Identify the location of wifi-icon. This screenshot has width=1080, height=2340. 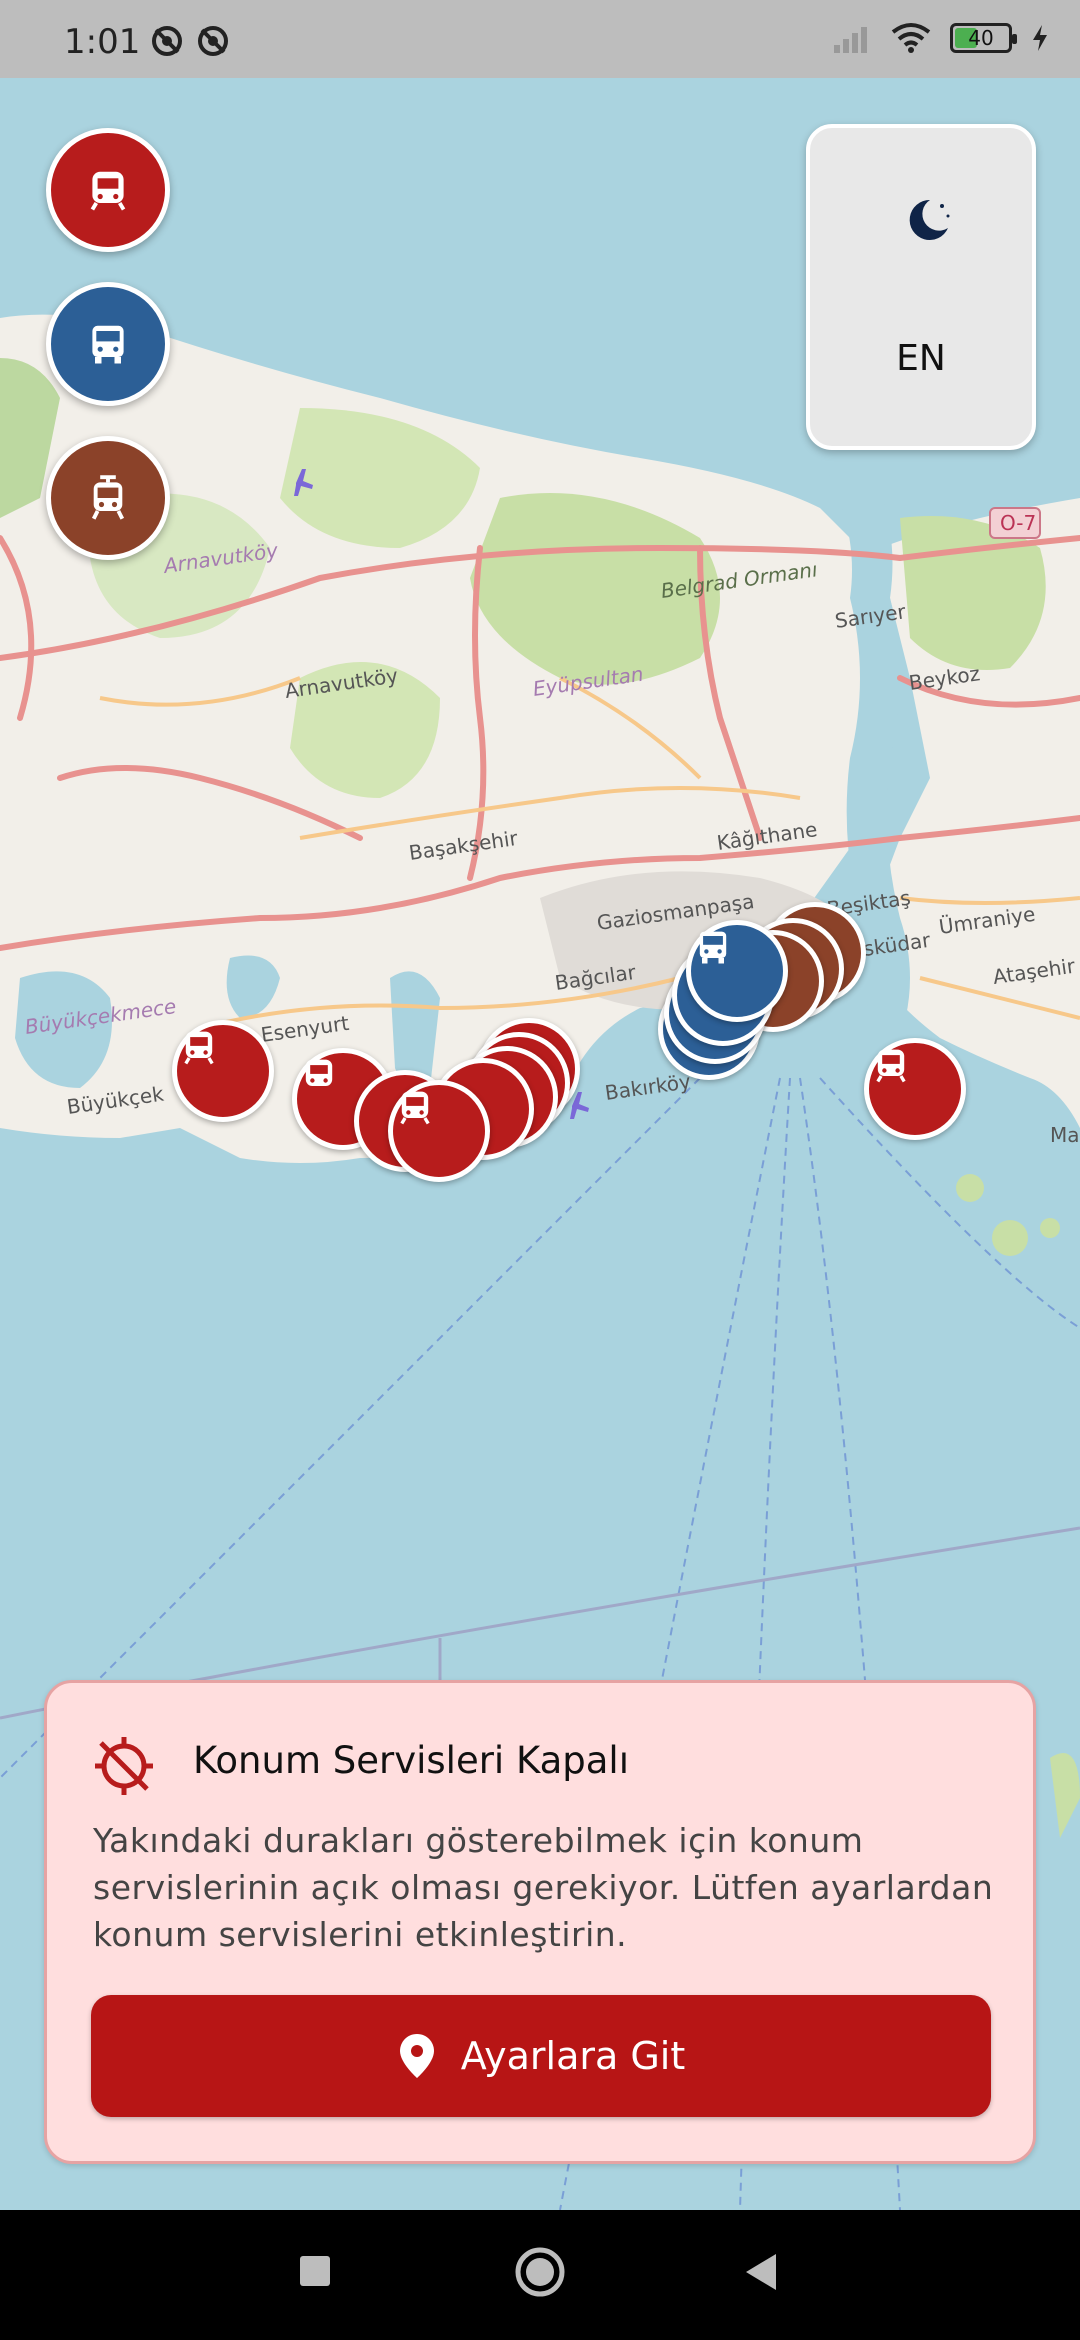
(911, 38).